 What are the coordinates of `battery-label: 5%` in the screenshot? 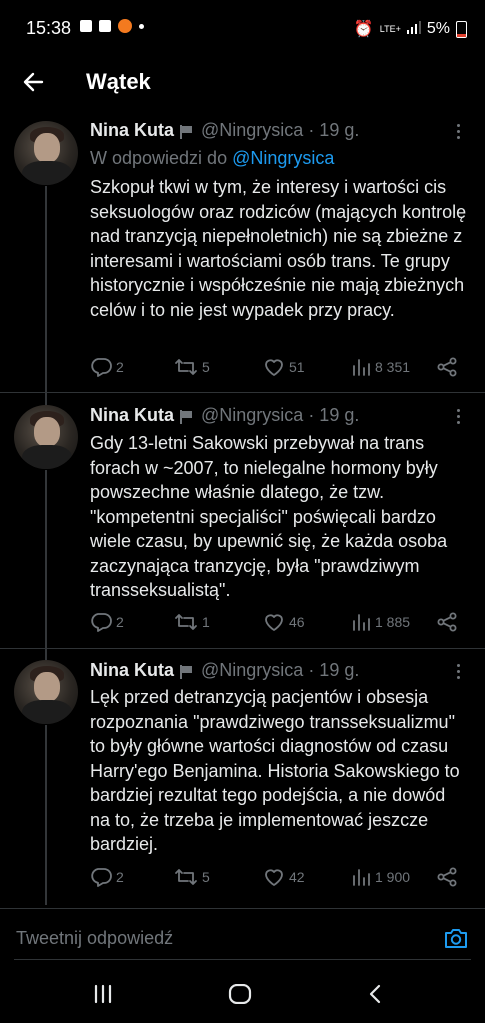 It's located at (438, 28).